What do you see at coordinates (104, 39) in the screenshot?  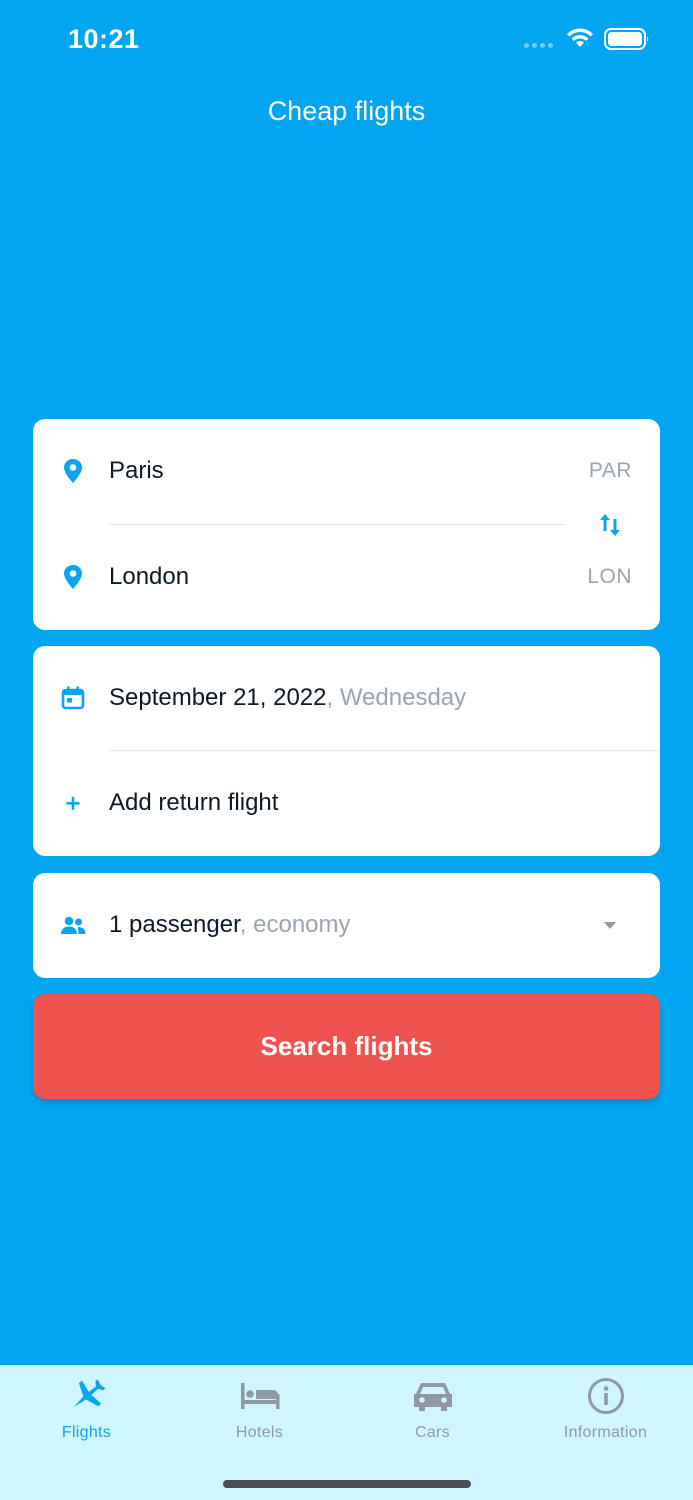 I see `status-time: 10:21` at bounding box center [104, 39].